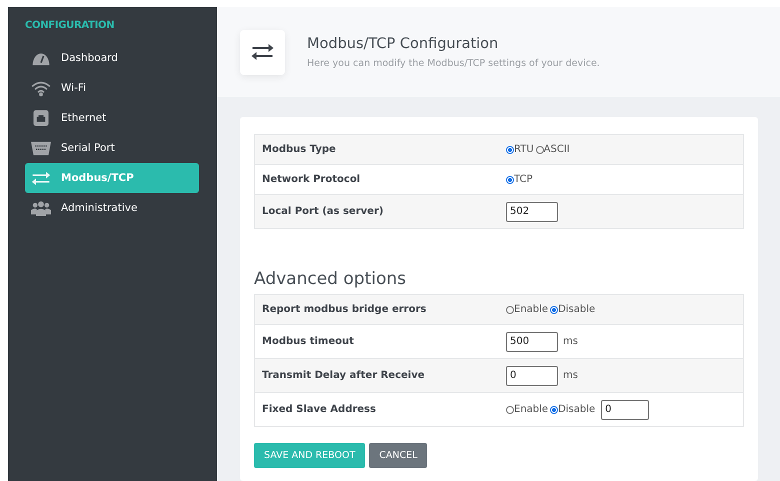 The height and width of the screenshot is (481, 780). I want to click on setting-label: Modbus timeout, so click(308, 341).